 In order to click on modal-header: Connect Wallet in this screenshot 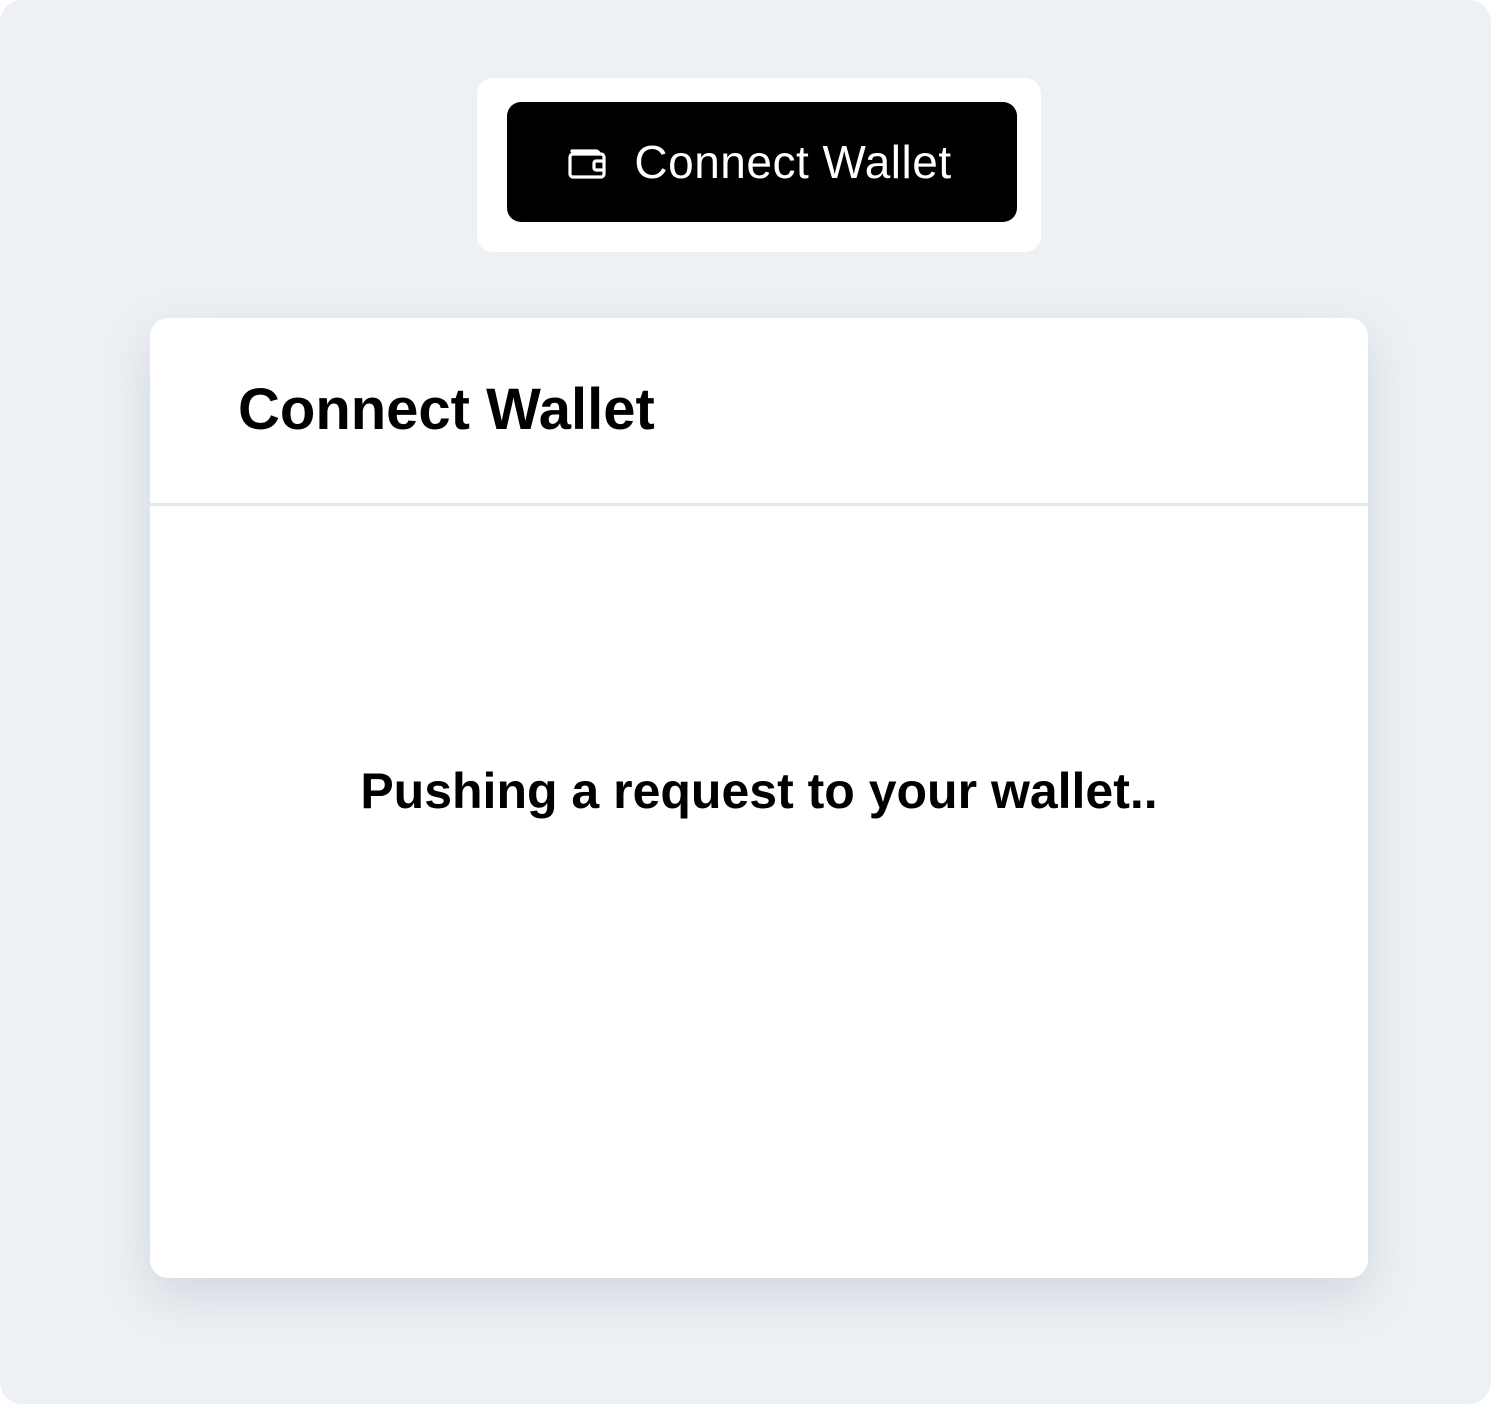, I will do `click(759, 412)`.